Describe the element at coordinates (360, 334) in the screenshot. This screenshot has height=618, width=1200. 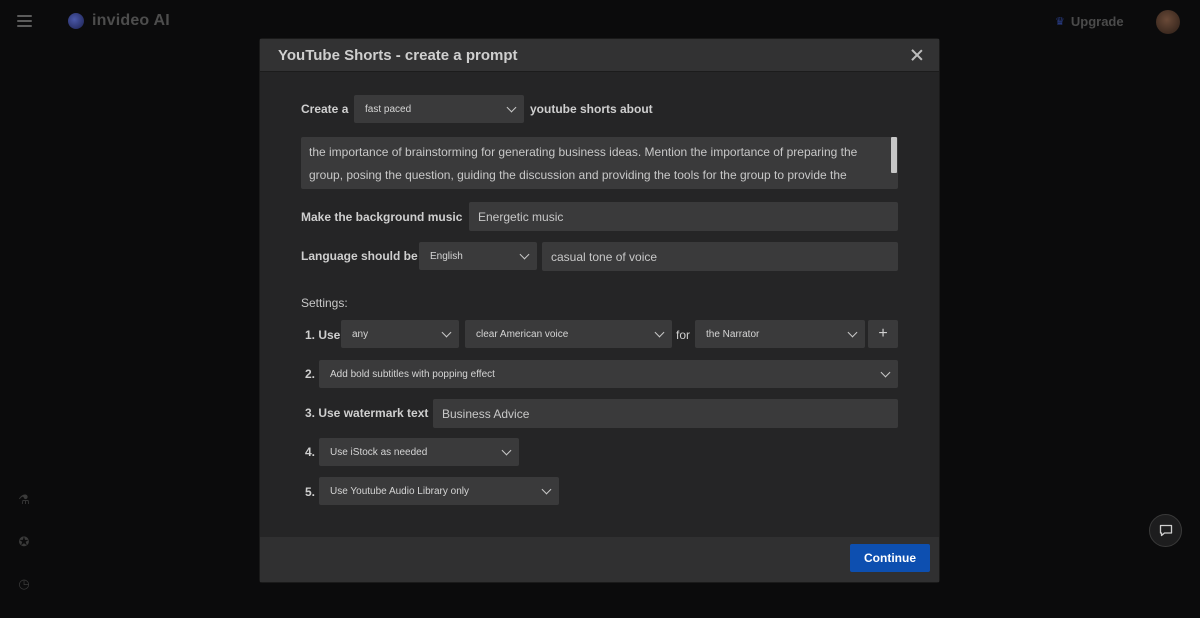
I see `voice-source-value: any` at that location.